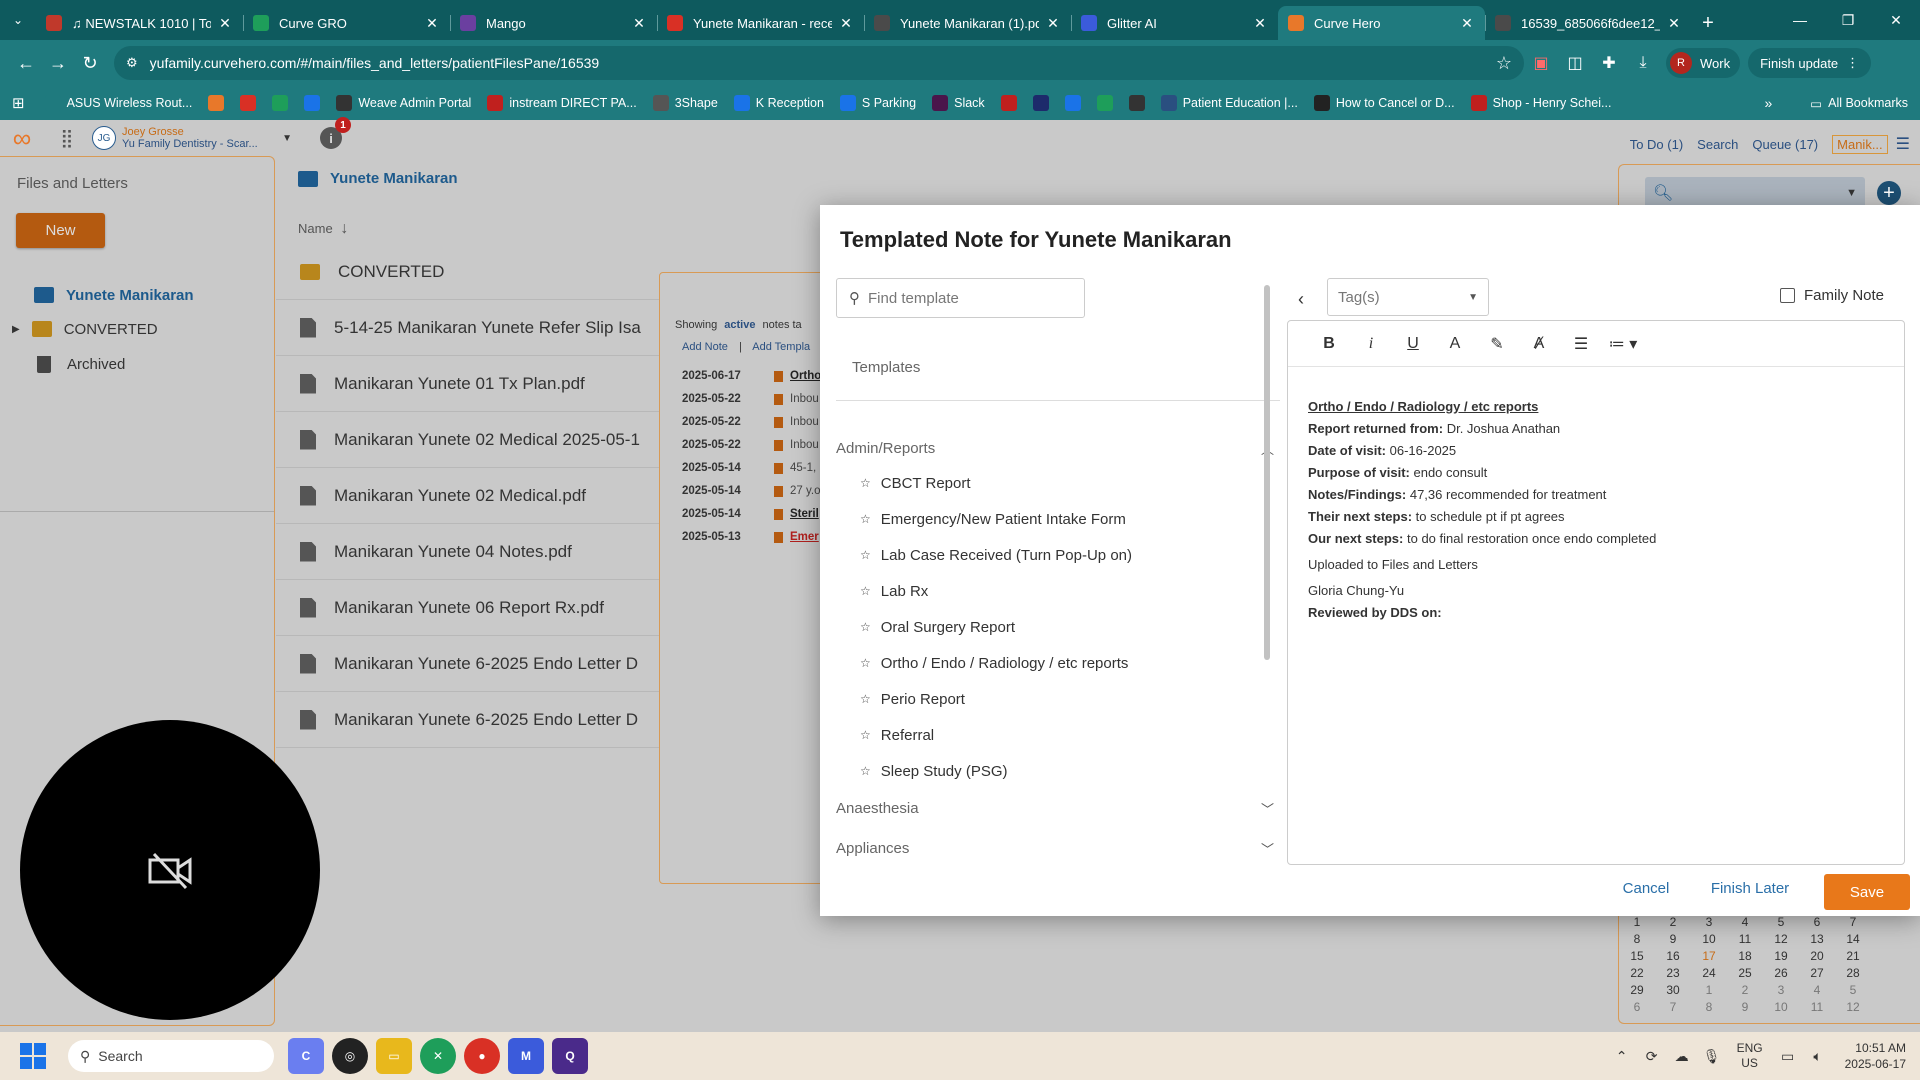 The width and height of the screenshot is (1920, 1080). I want to click on new-button: New, so click(60, 230).